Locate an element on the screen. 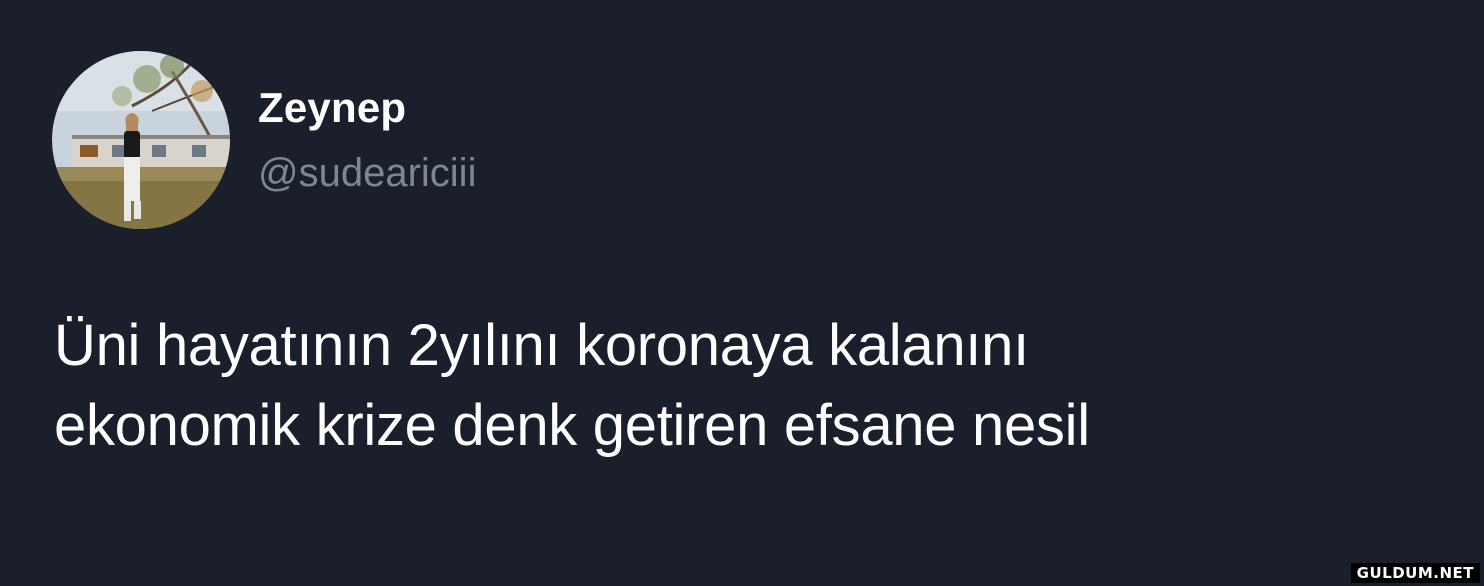  avatar is located at coordinates (141, 140).